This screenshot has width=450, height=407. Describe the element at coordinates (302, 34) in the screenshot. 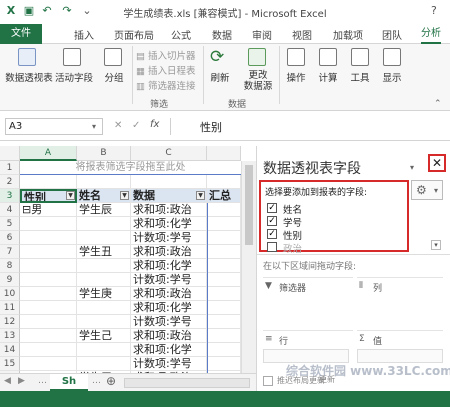

I see `tab-view: 视图` at that location.